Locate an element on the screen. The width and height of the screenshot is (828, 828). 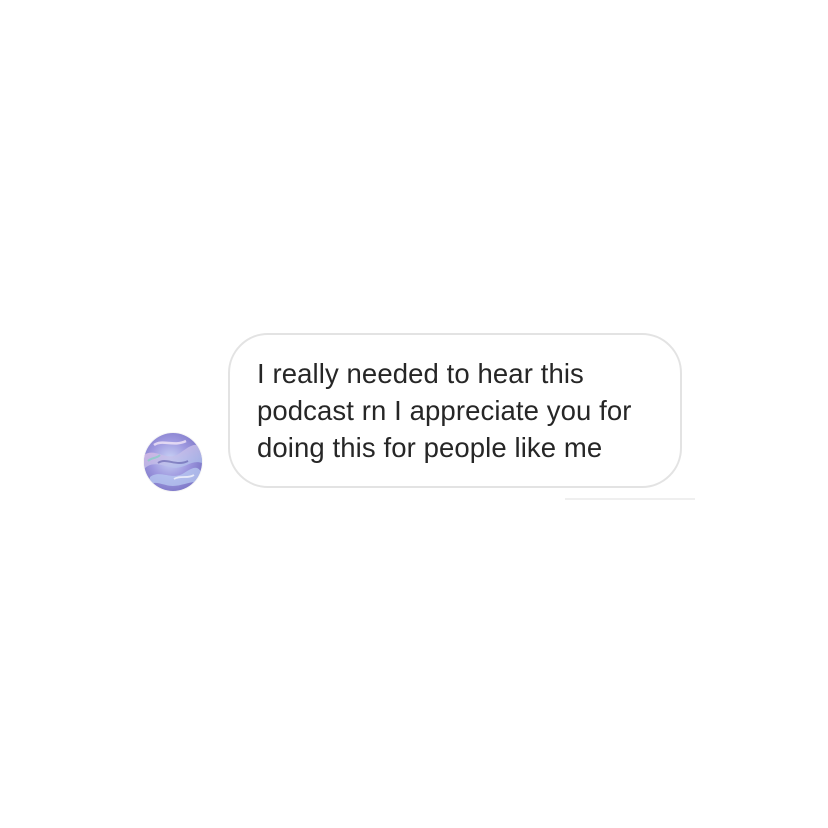
message-line: I really needed to hear this is located at coordinates (420, 373).